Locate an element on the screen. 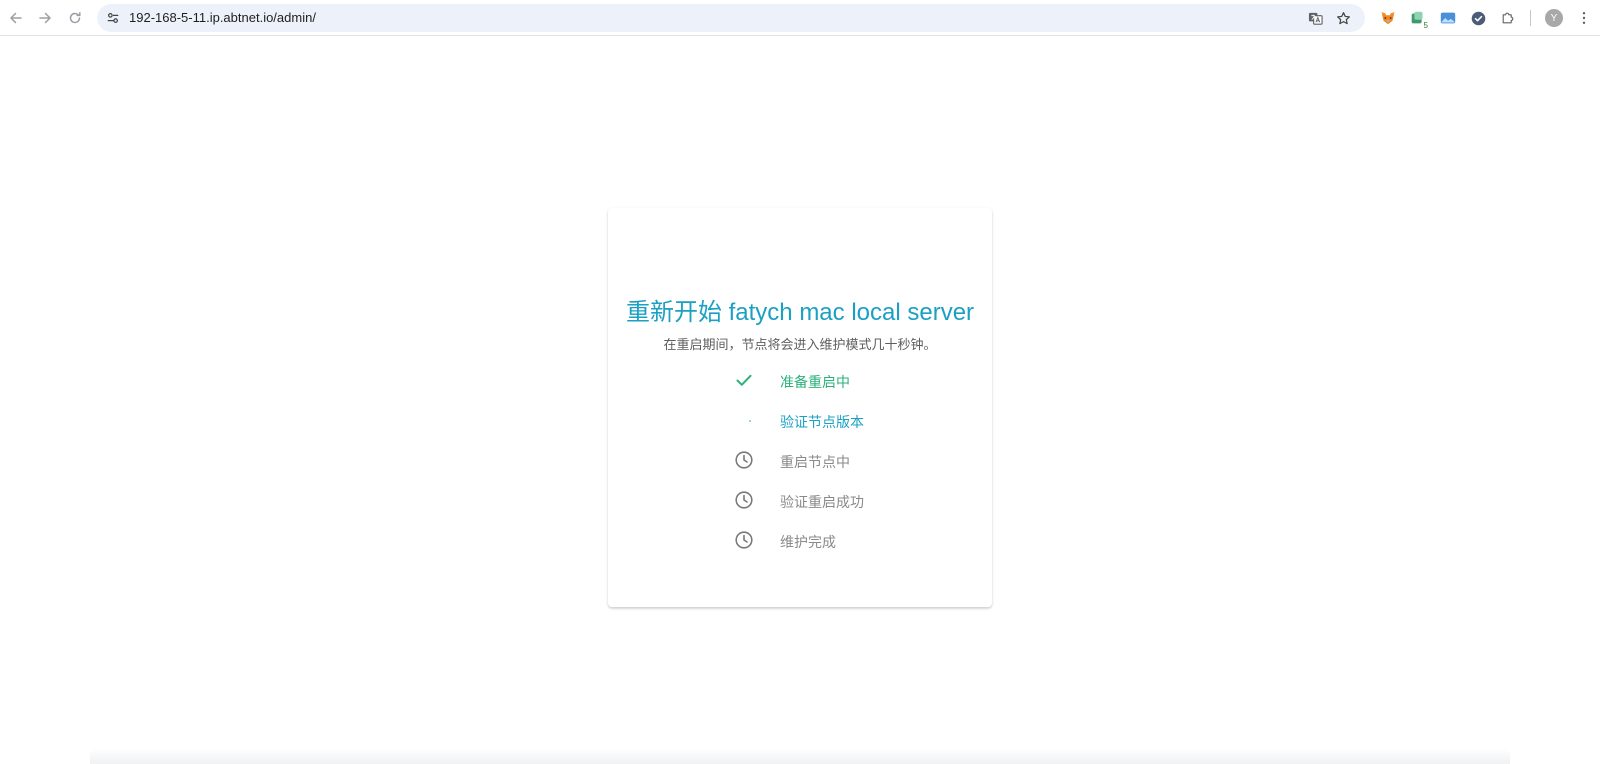 The height and width of the screenshot is (764, 1600). wallet-extension-button: 5 is located at coordinates (1418, 19).